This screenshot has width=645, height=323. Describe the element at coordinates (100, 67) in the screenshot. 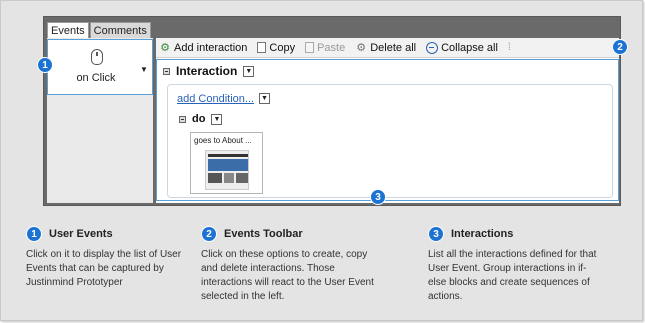

I see `event-item-on-click: on Click ▼` at that location.